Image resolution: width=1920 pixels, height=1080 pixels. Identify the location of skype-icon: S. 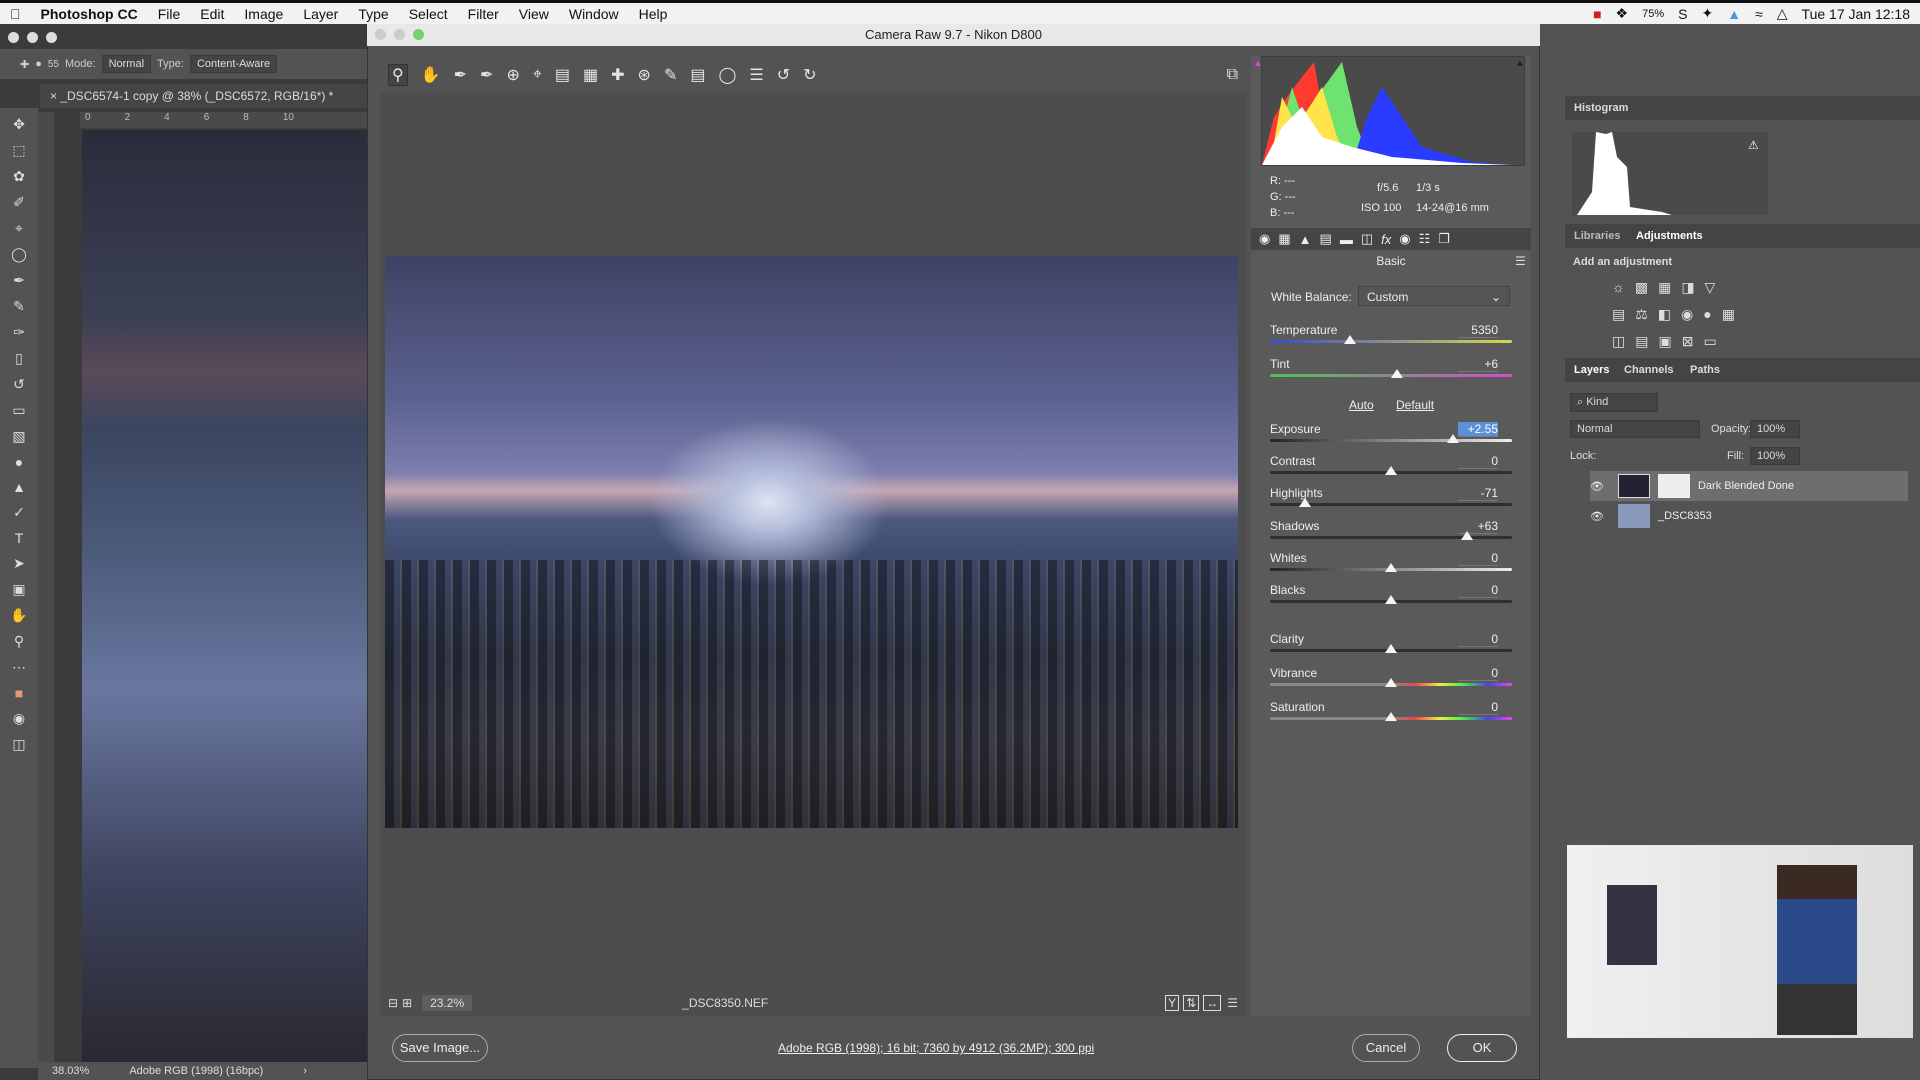
(1682, 14).